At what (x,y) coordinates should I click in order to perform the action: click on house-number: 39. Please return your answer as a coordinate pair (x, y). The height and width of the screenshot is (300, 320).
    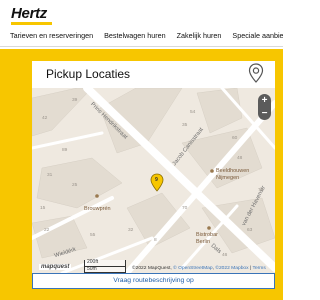
    Looking at the image, I should click on (75, 100).